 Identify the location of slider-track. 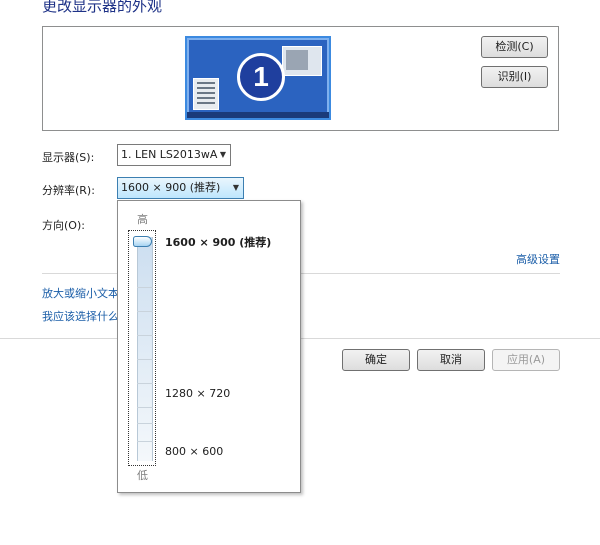
(145, 349).